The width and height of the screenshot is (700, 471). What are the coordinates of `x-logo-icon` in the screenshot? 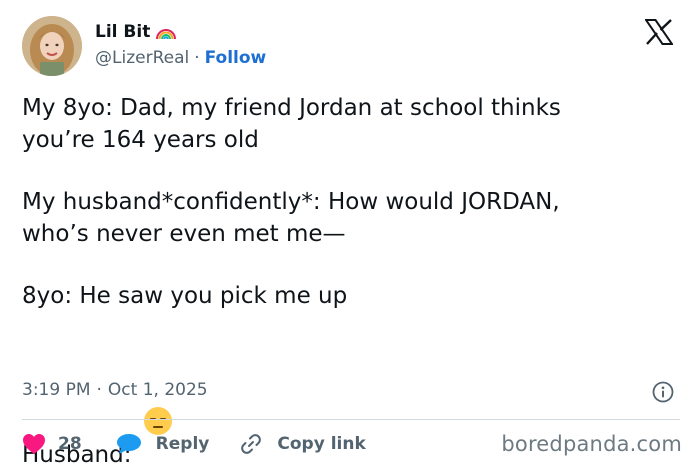 It's located at (659, 32).